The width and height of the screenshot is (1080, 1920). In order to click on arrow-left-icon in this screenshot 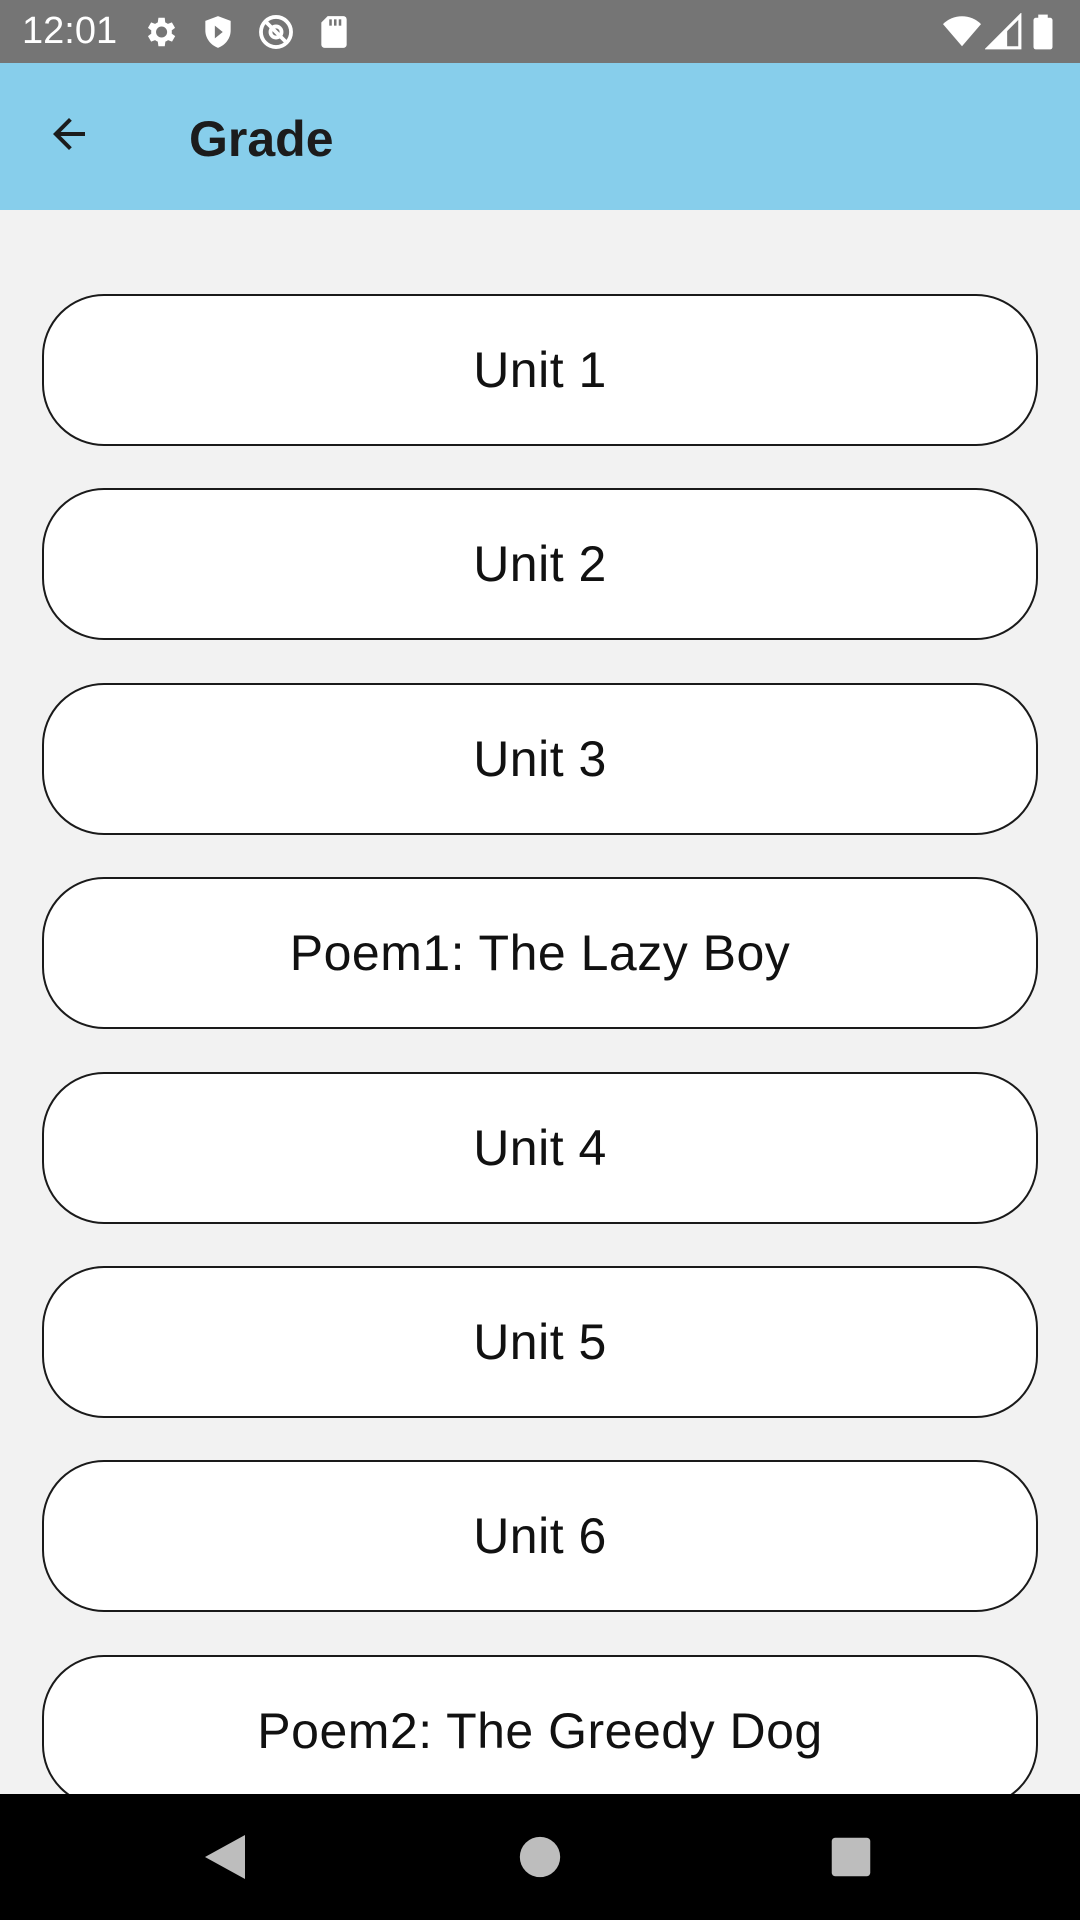, I will do `click(69, 134)`.